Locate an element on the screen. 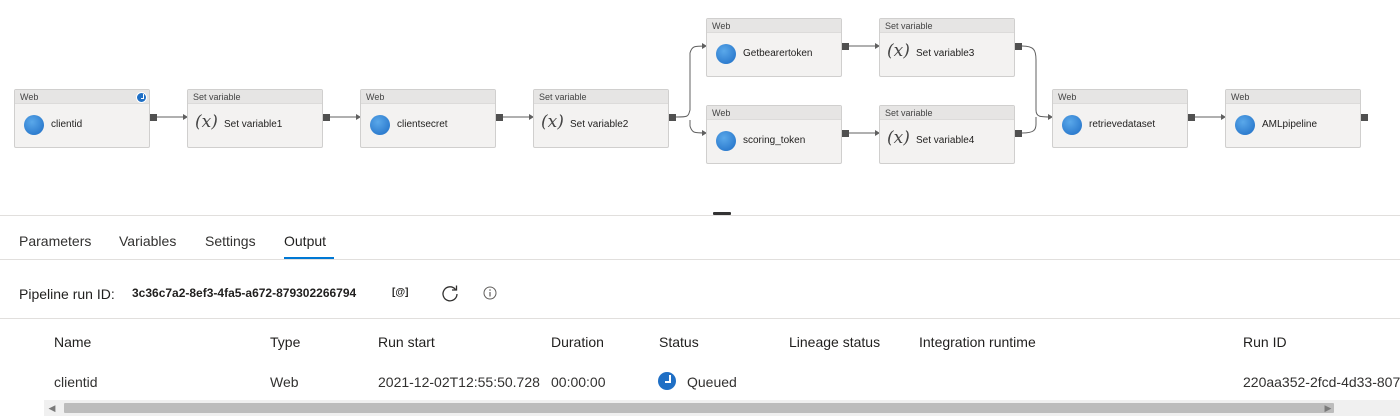  column-header-name: Name is located at coordinates (72, 342).